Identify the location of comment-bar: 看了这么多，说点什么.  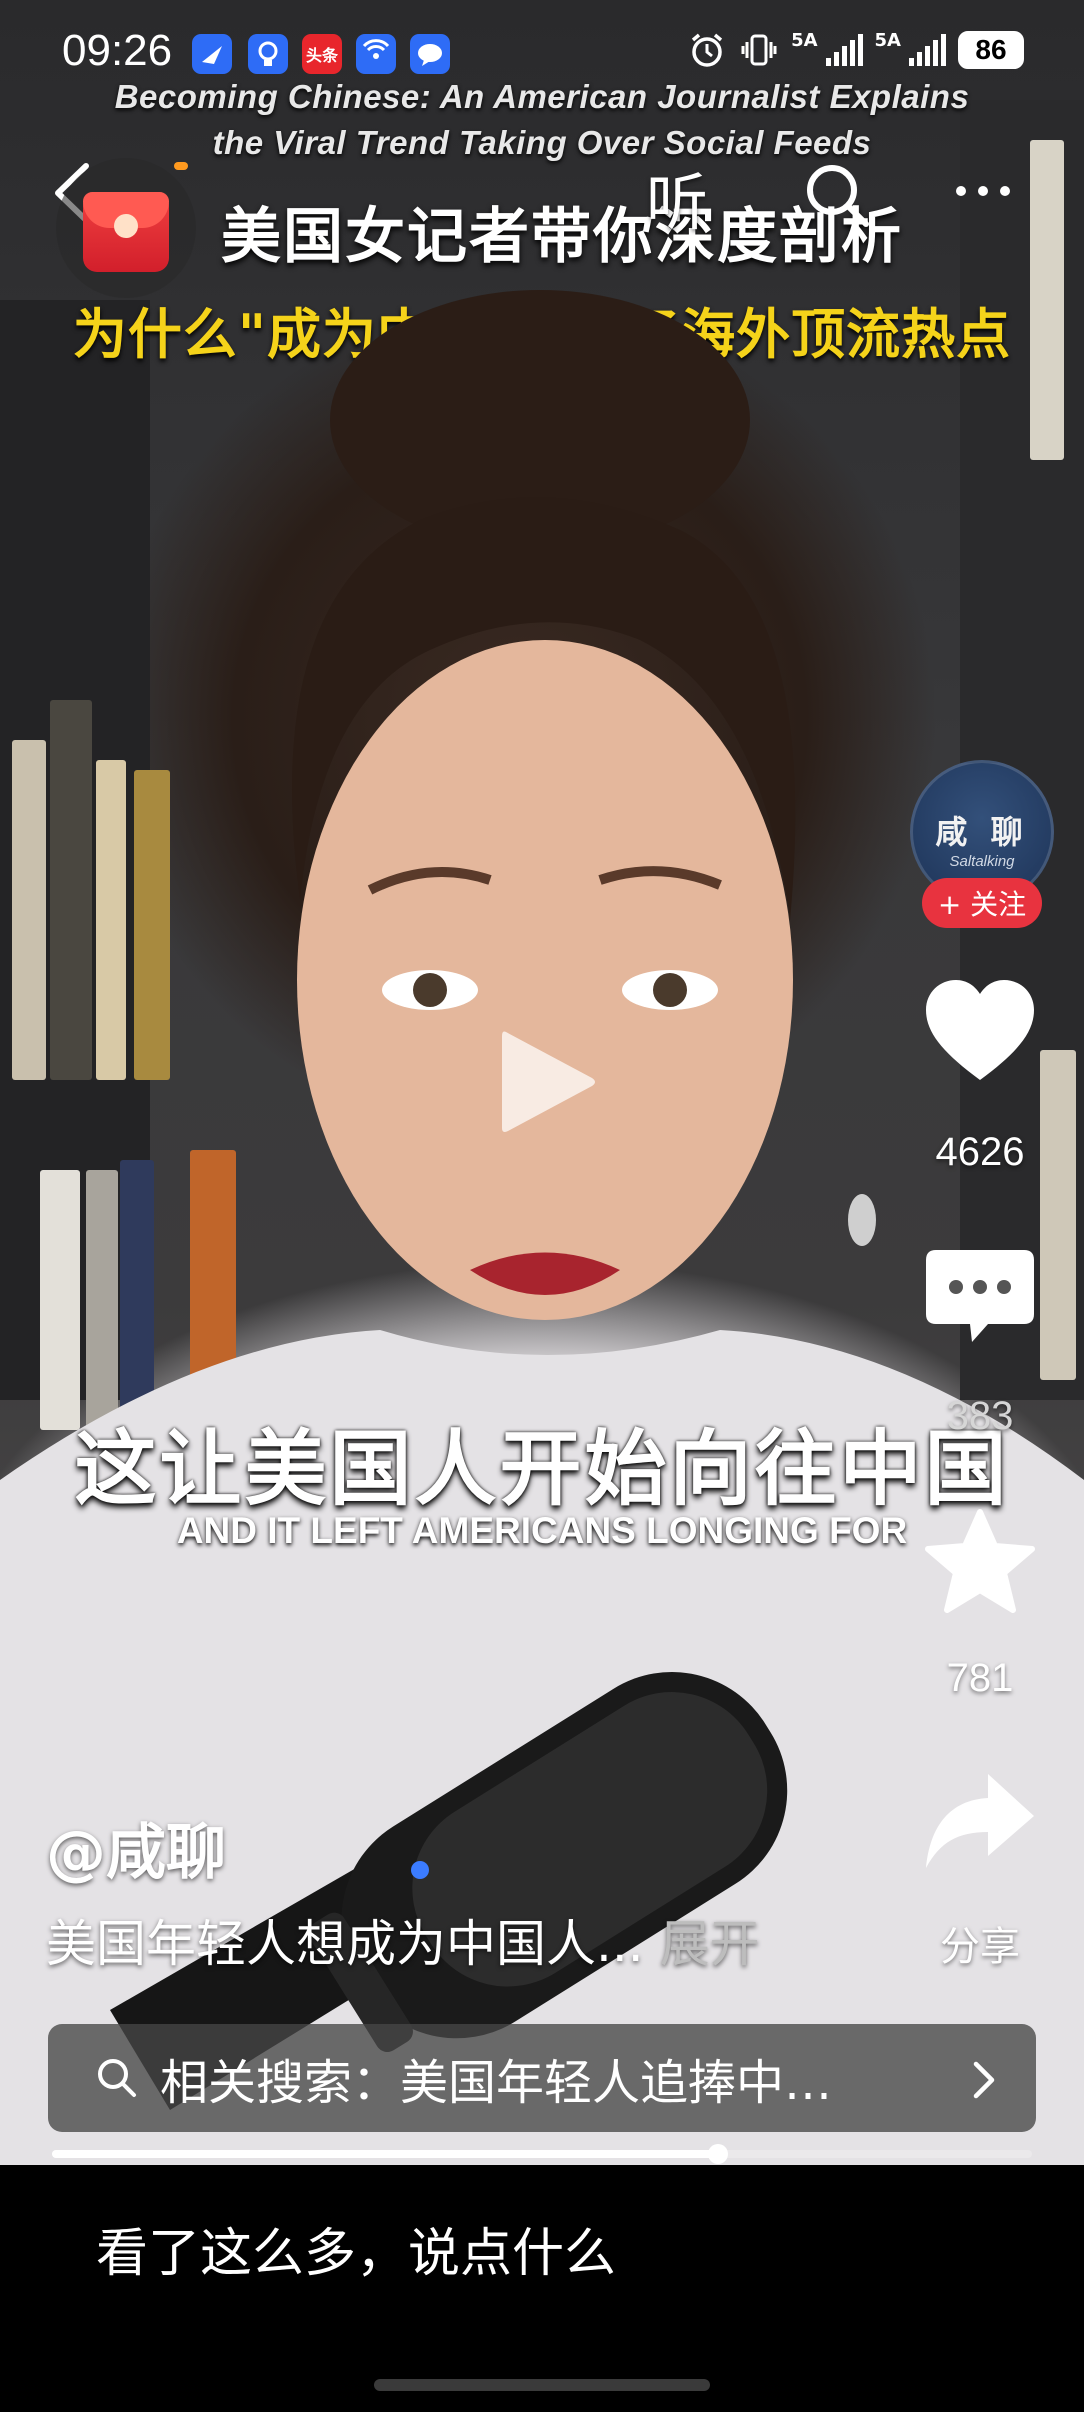
(542, 2288).